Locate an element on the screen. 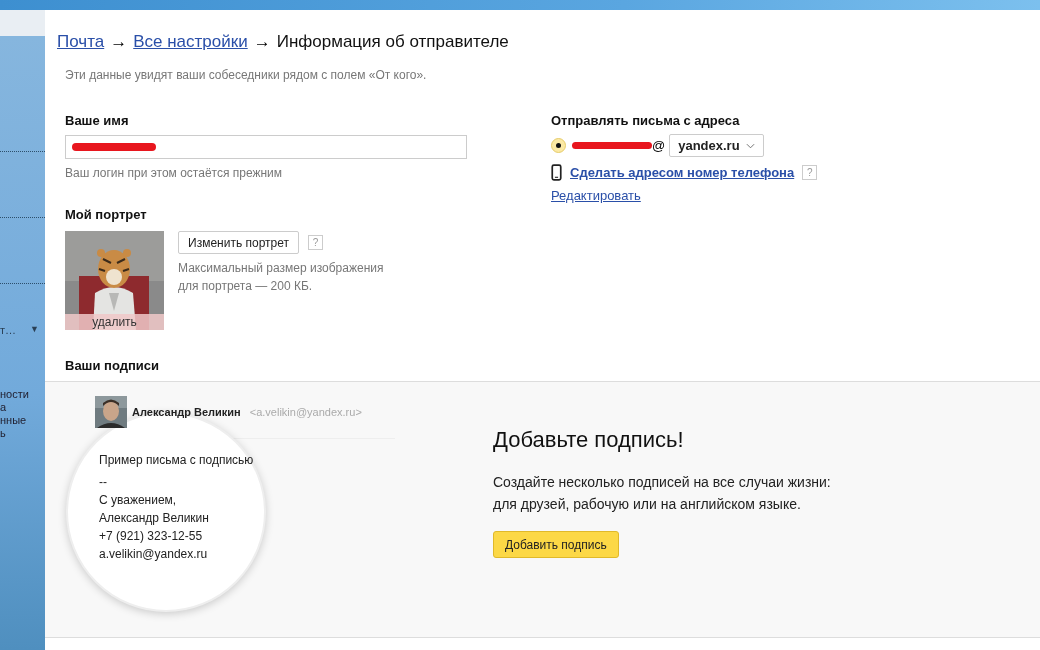 Image resolution: width=1040 pixels, height=650 pixels. signature-line: a.velikin@yandex.ru is located at coordinates (154, 554).